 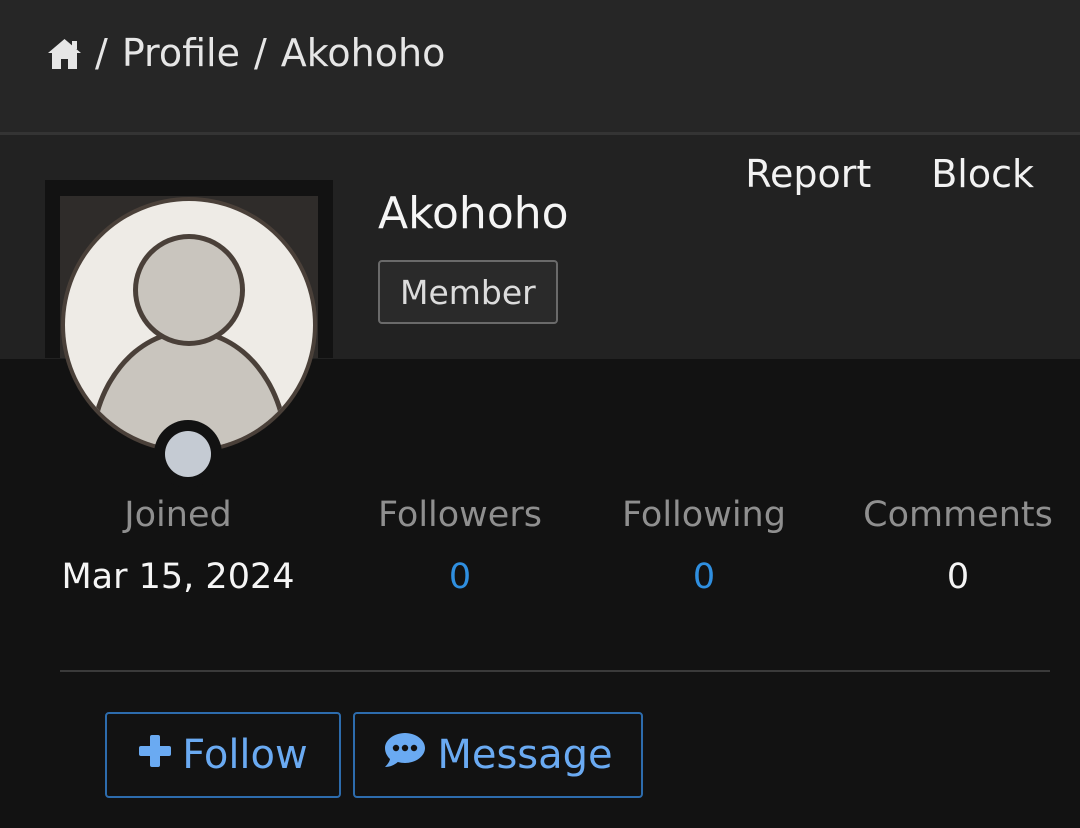 What do you see at coordinates (188, 454) in the screenshot?
I see `online-status-dot` at bounding box center [188, 454].